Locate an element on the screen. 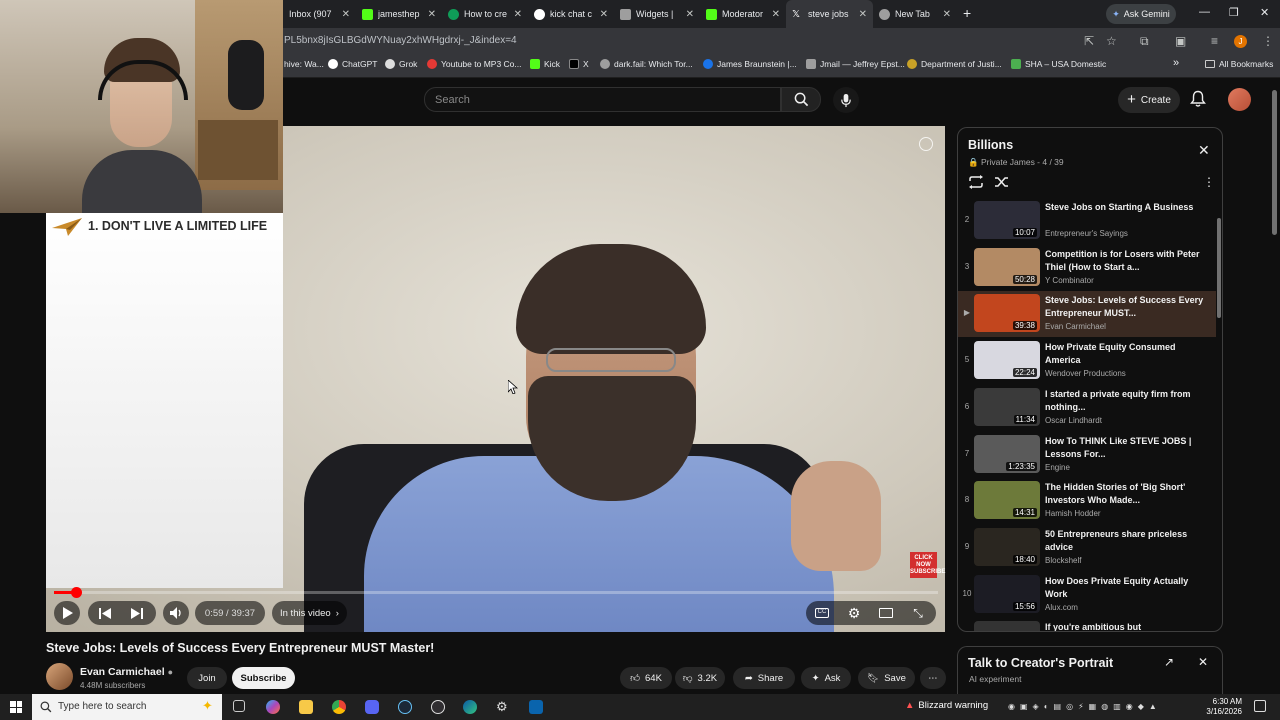 The height and width of the screenshot is (720, 1280). file-explorer-icon is located at coordinates (306, 707).